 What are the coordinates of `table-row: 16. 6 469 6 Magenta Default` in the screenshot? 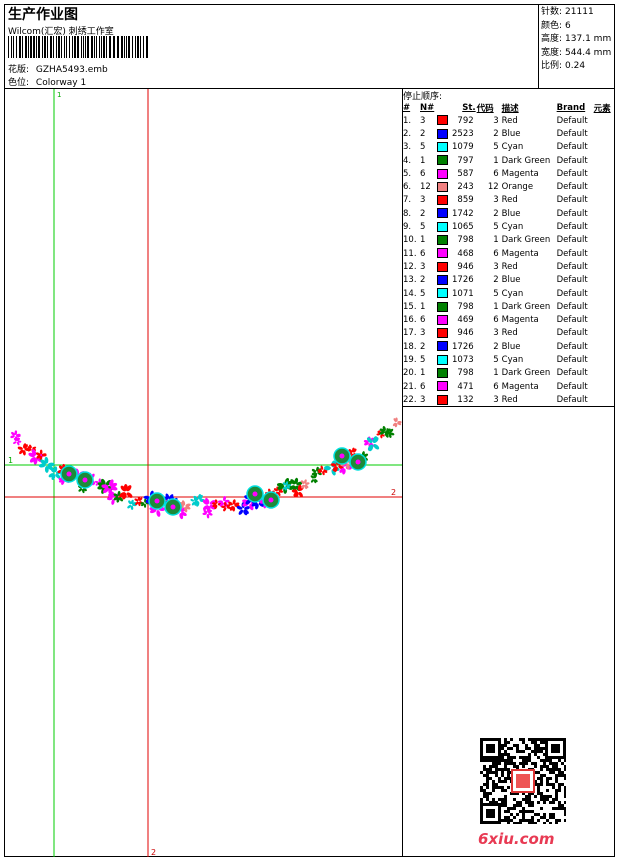 It's located at (508, 319).